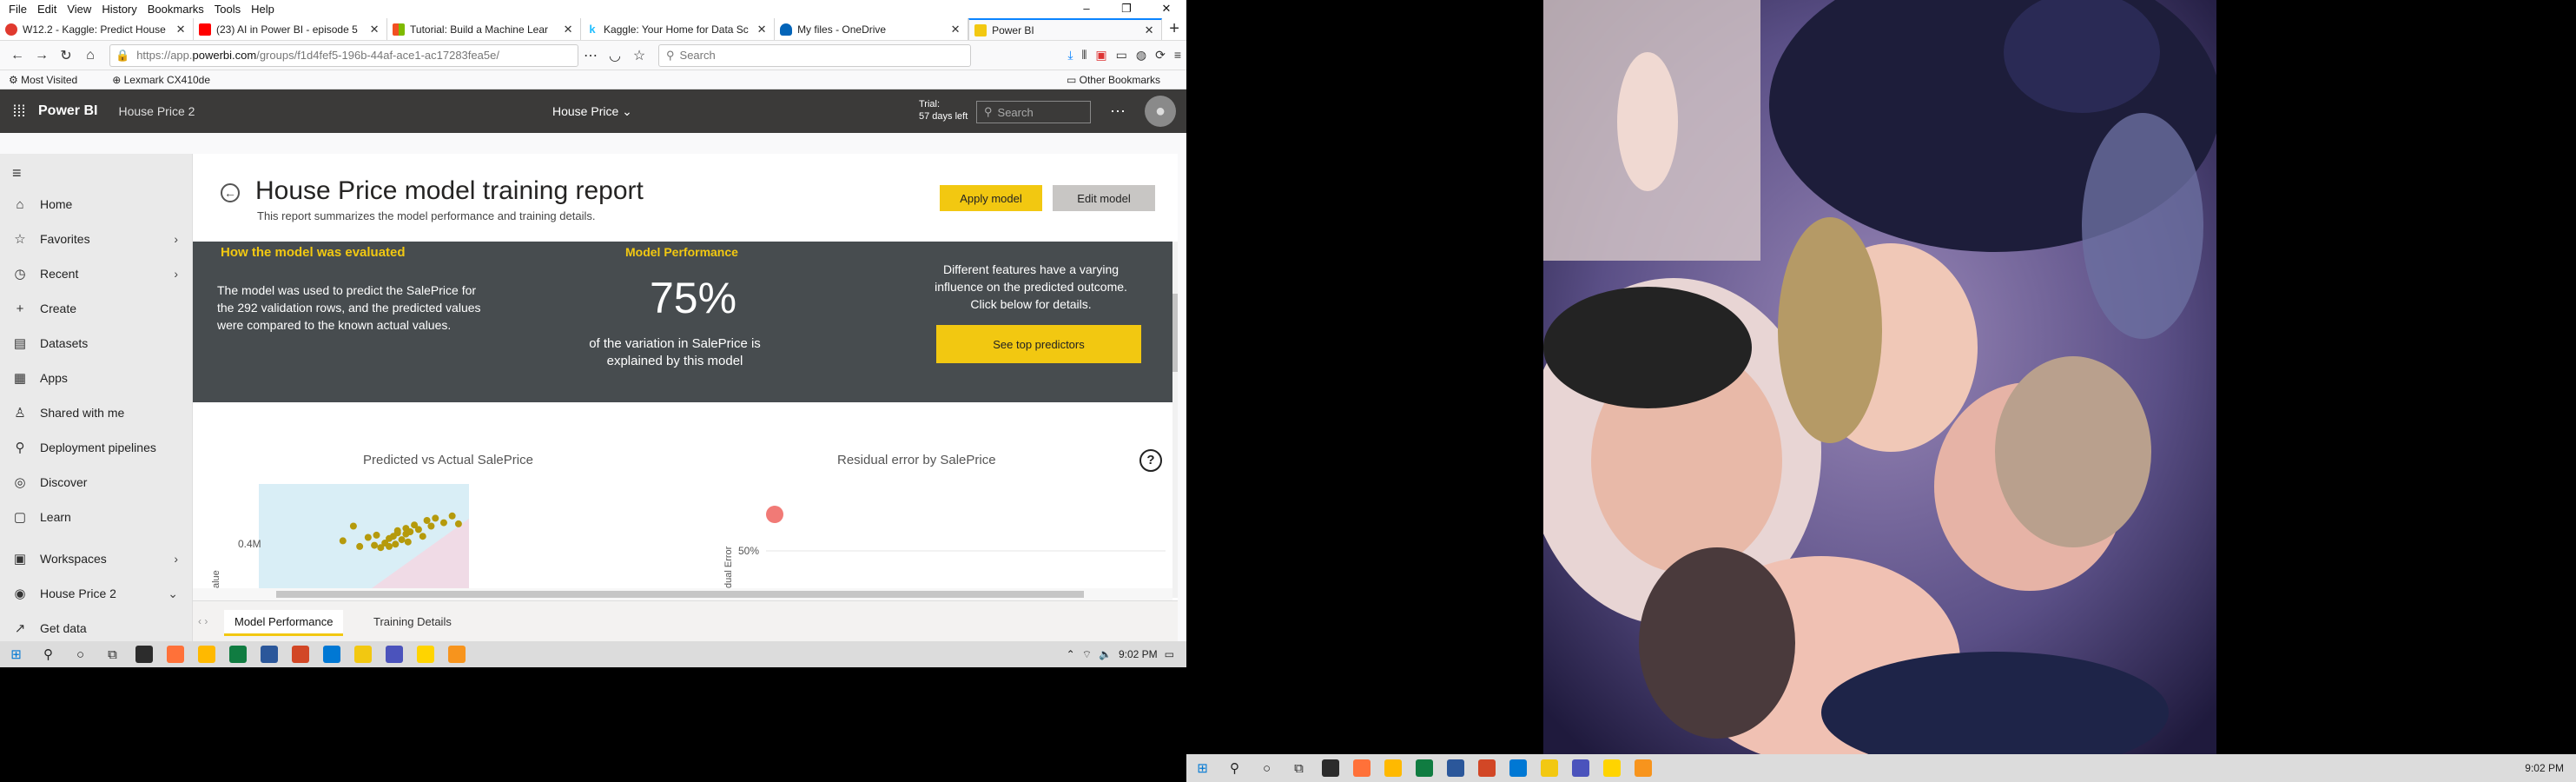  What do you see at coordinates (592, 111) in the screenshot?
I see `report-dropdown: House Price ⌄` at bounding box center [592, 111].